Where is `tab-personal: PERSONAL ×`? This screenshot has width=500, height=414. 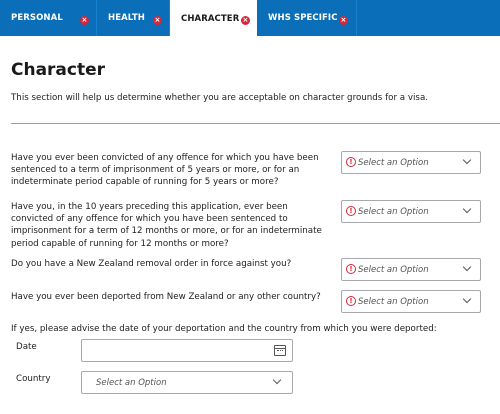 tab-personal: PERSONAL × is located at coordinates (48, 18).